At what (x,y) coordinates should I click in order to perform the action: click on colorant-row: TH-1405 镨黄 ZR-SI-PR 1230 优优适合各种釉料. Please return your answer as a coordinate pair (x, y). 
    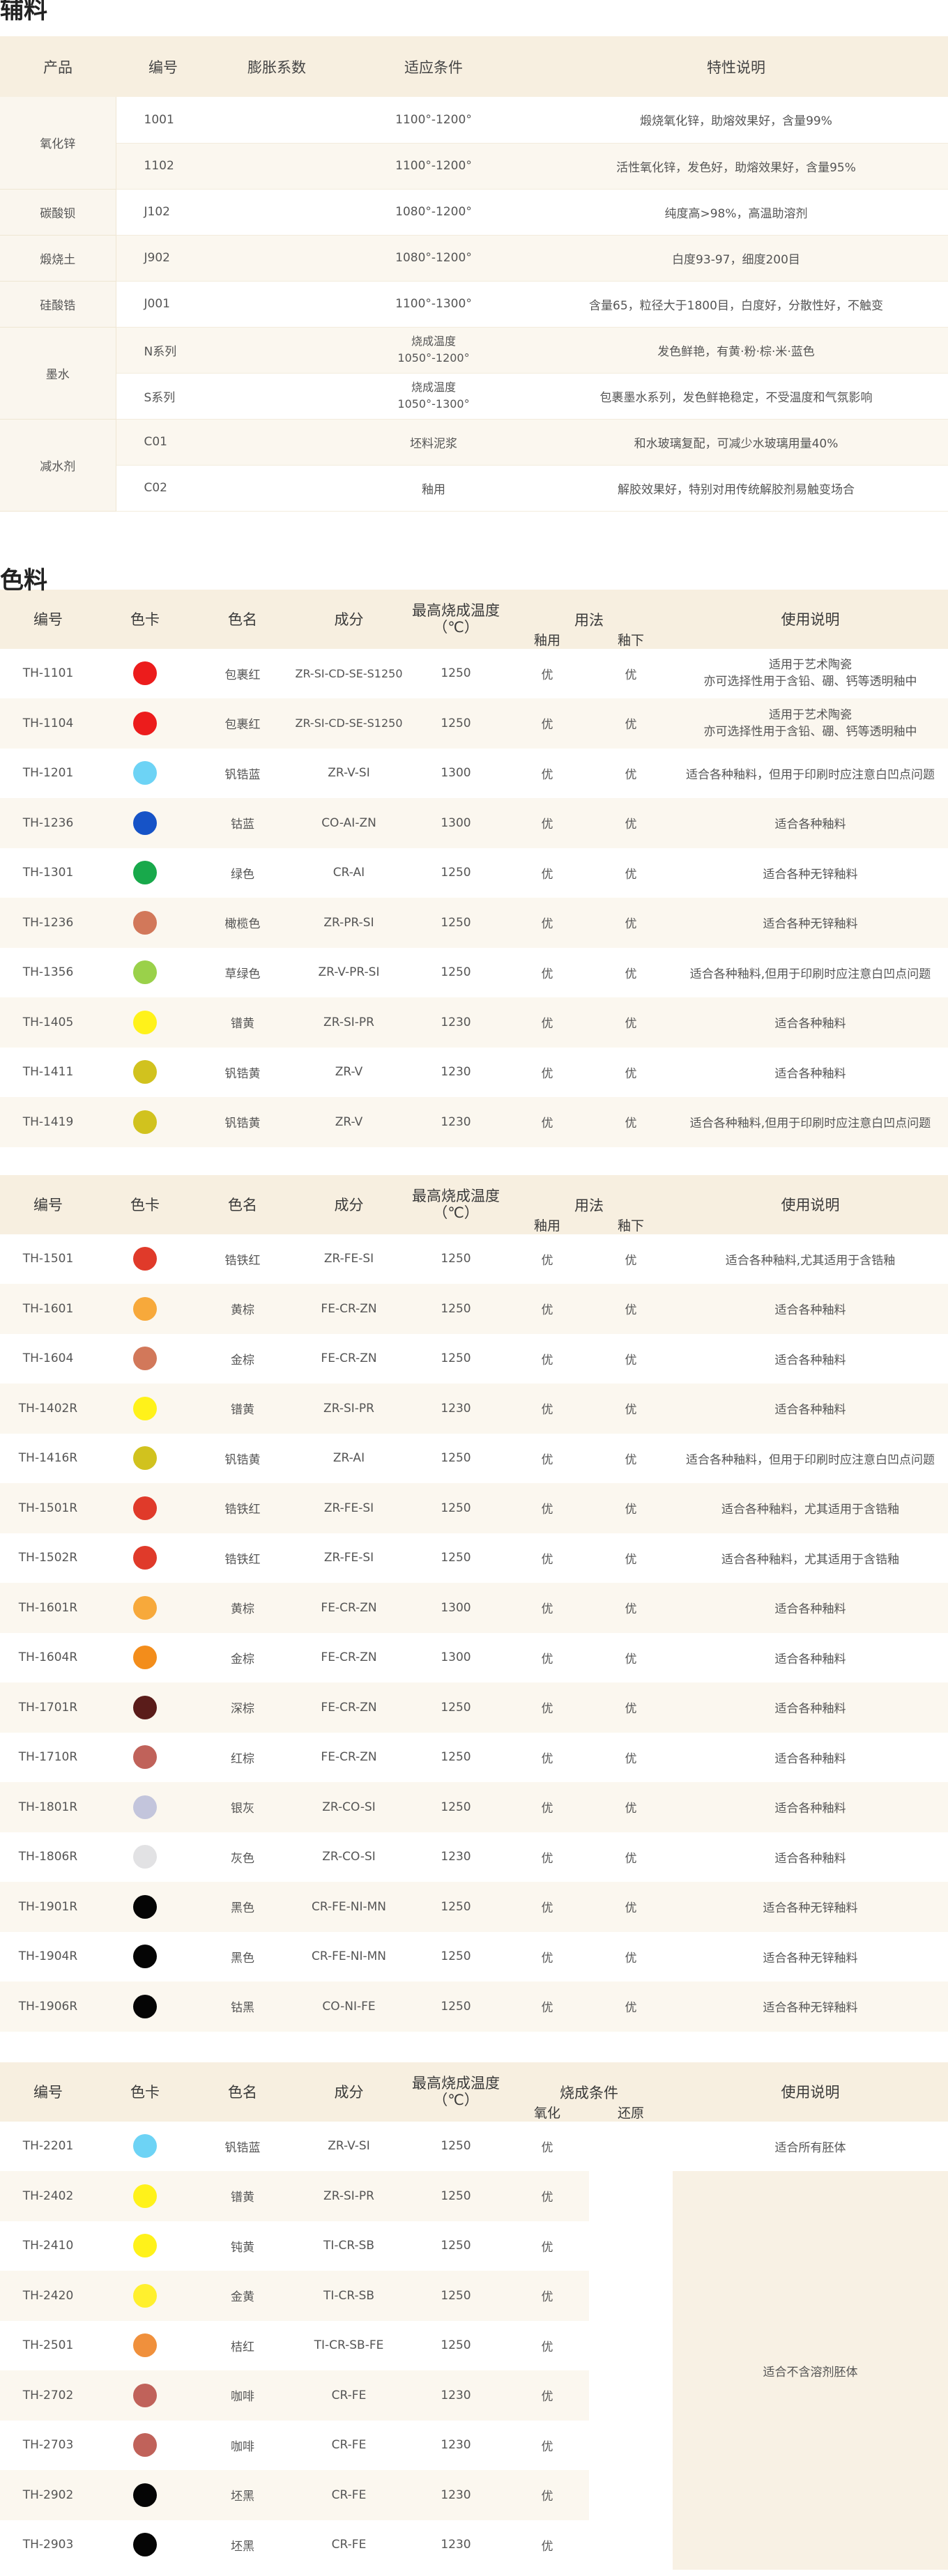
    Looking at the image, I should click on (474, 1022).